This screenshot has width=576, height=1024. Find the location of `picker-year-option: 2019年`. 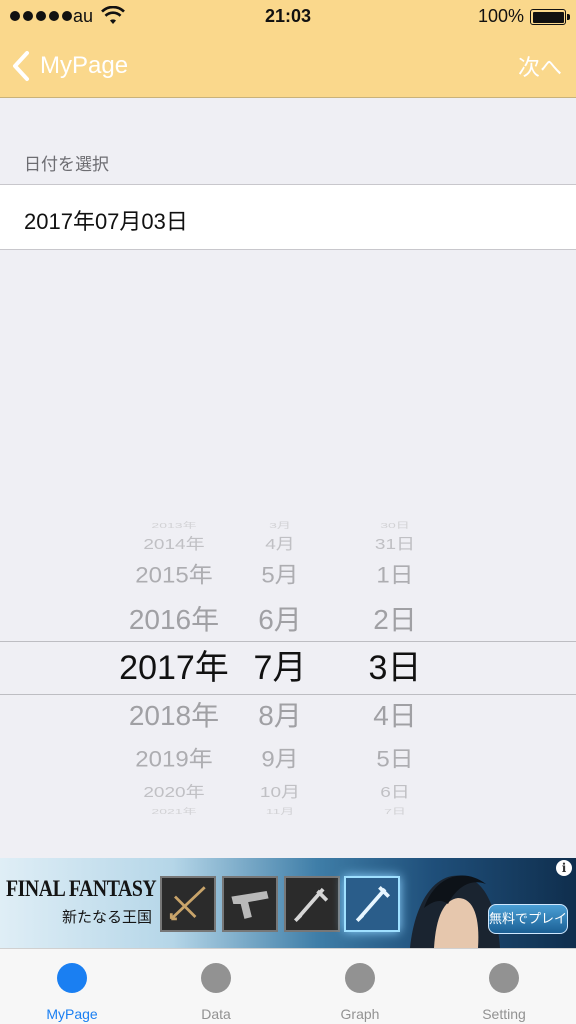

picker-year-option: 2019年 is located at coordinates (174, 760).